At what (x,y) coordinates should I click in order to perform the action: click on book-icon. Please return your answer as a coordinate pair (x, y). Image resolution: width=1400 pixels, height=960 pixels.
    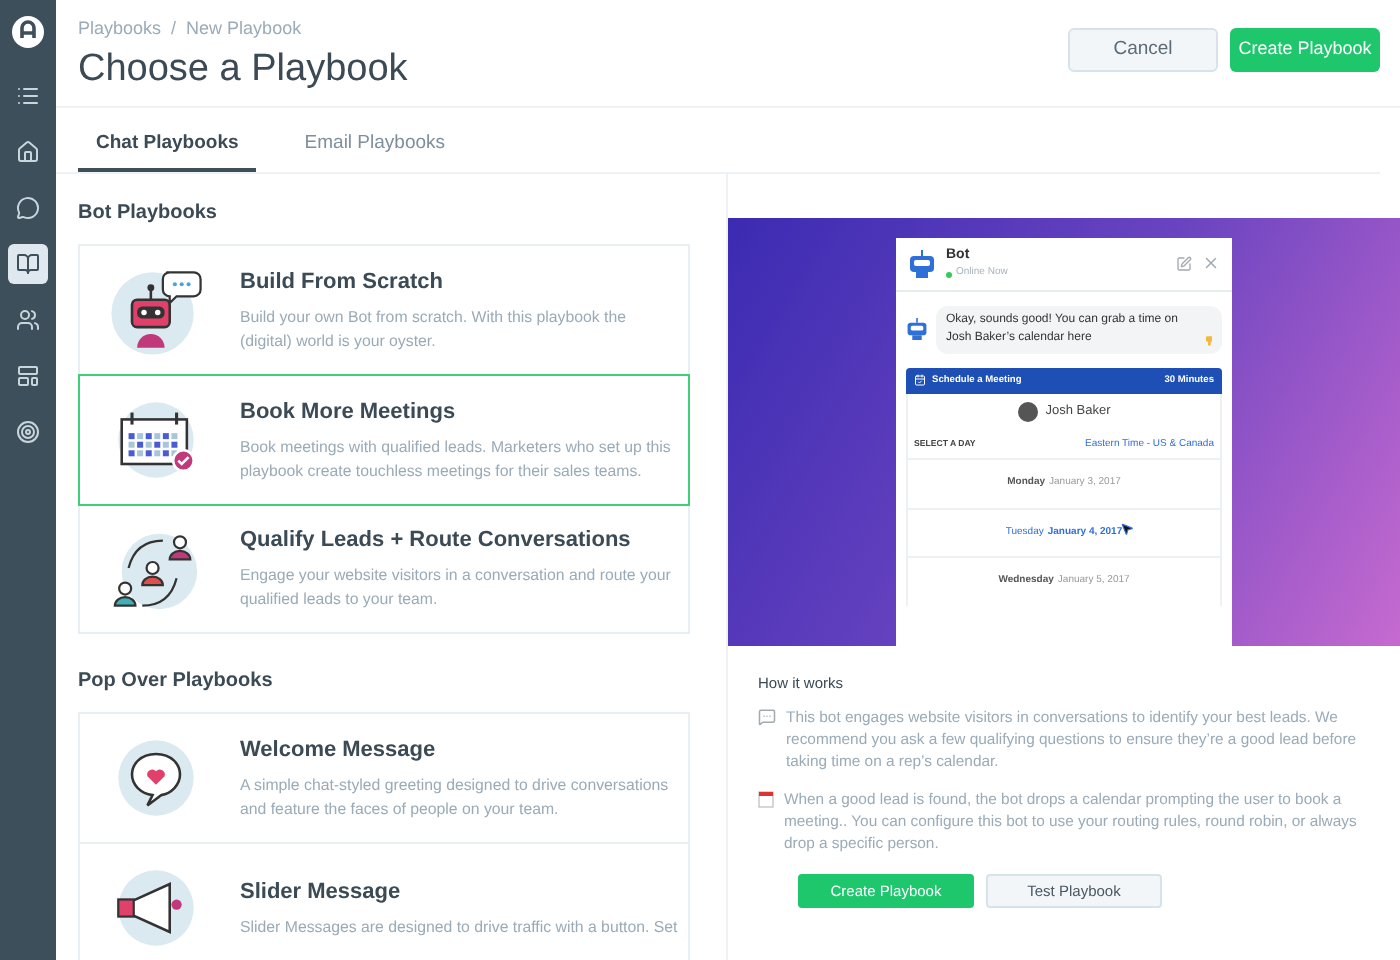
    Looking at the image, I should click on (28, 264).